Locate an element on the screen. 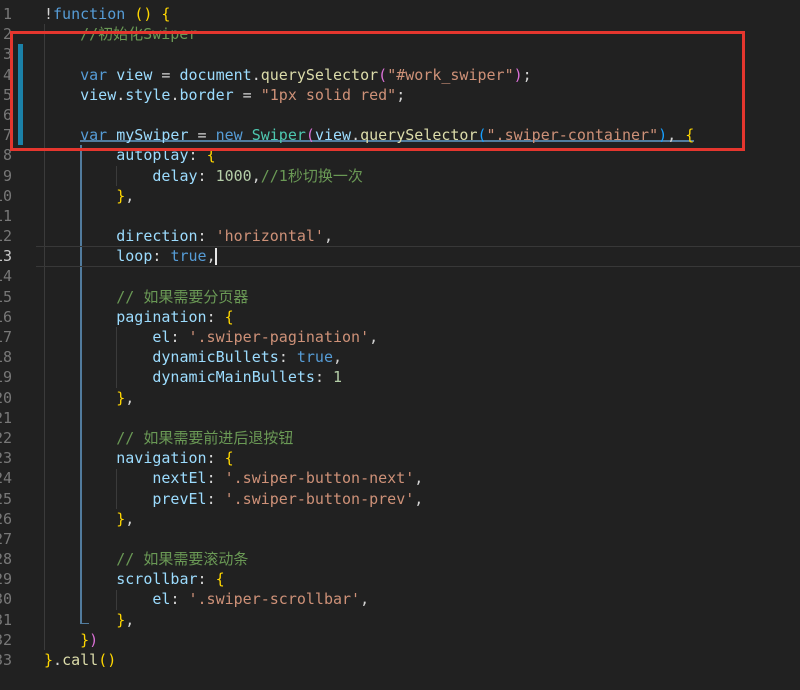 The height and width of the screenshot is (690, 800). code-token: dynamicBullets is located at coordinates (215, 357).